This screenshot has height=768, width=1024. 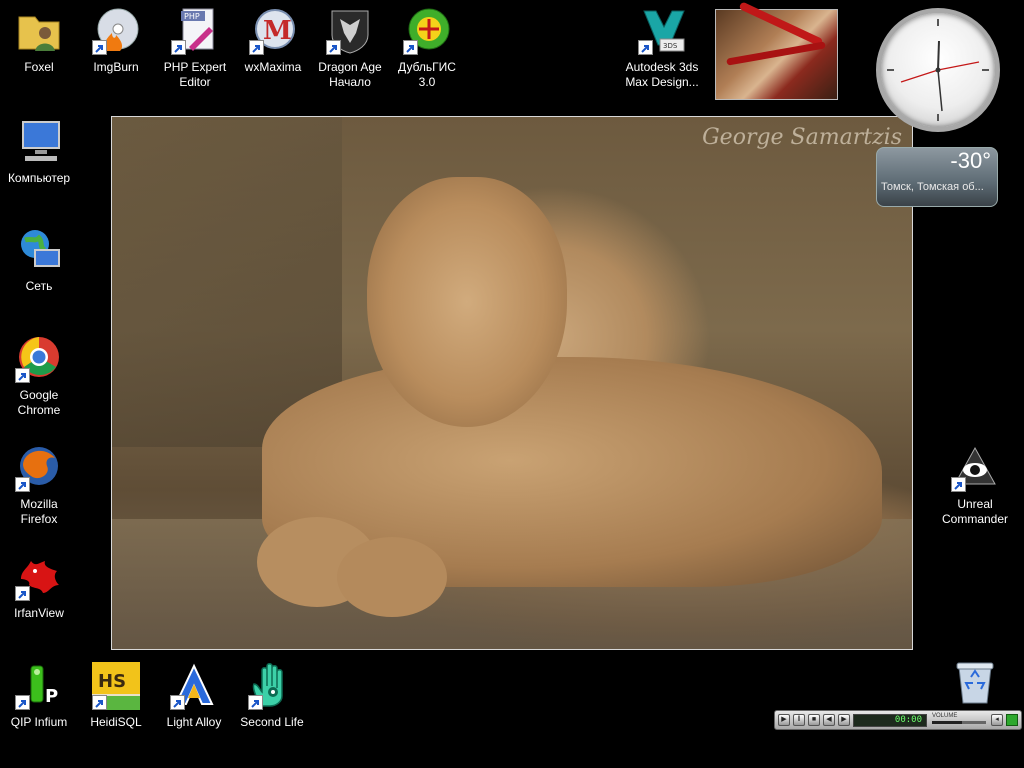 What do you see at coordinates (39, 468) in the screenshot?
I see `firefox-icon` at bounding box center [39, 468].